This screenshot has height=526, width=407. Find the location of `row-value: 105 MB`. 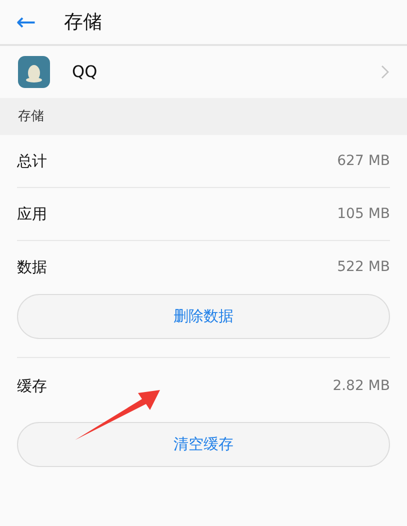

row-value: 105 MB is located at coordinates (363, 214).